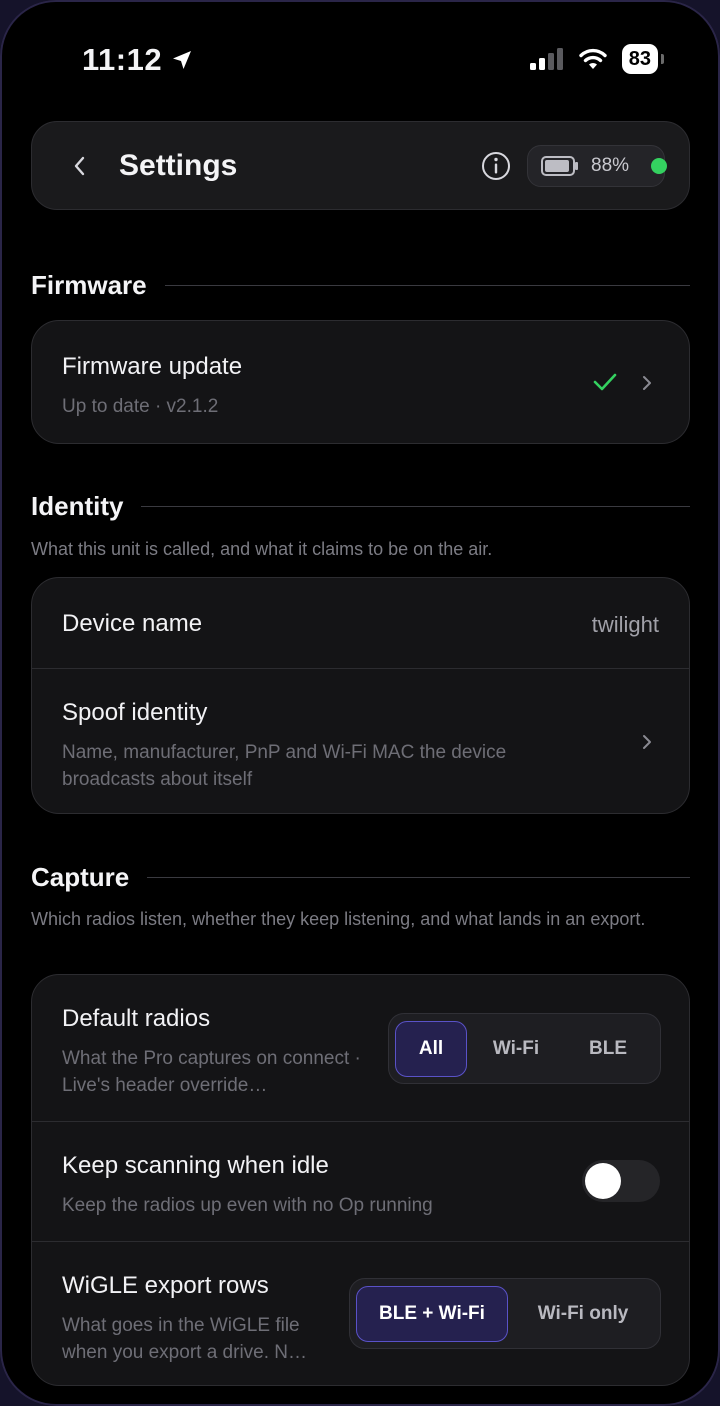 Image resolution: width=720 pixels, height=1406 pixels. I want to click on status-time: 11:12, so click(138, 60).